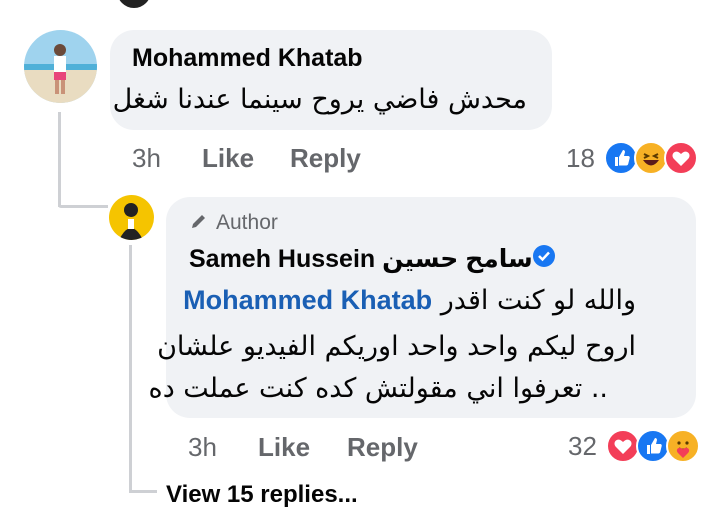  I want to click on reply-like-button: Like, so click(284, 447).